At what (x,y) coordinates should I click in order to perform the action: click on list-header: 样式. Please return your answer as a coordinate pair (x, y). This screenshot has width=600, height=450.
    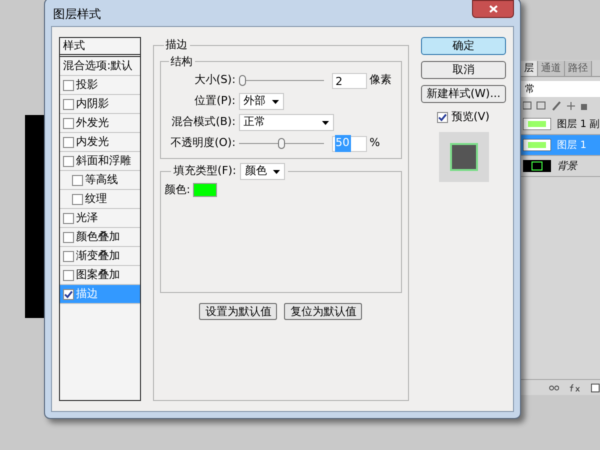
    Looking at the image, I should click on (100, 47).